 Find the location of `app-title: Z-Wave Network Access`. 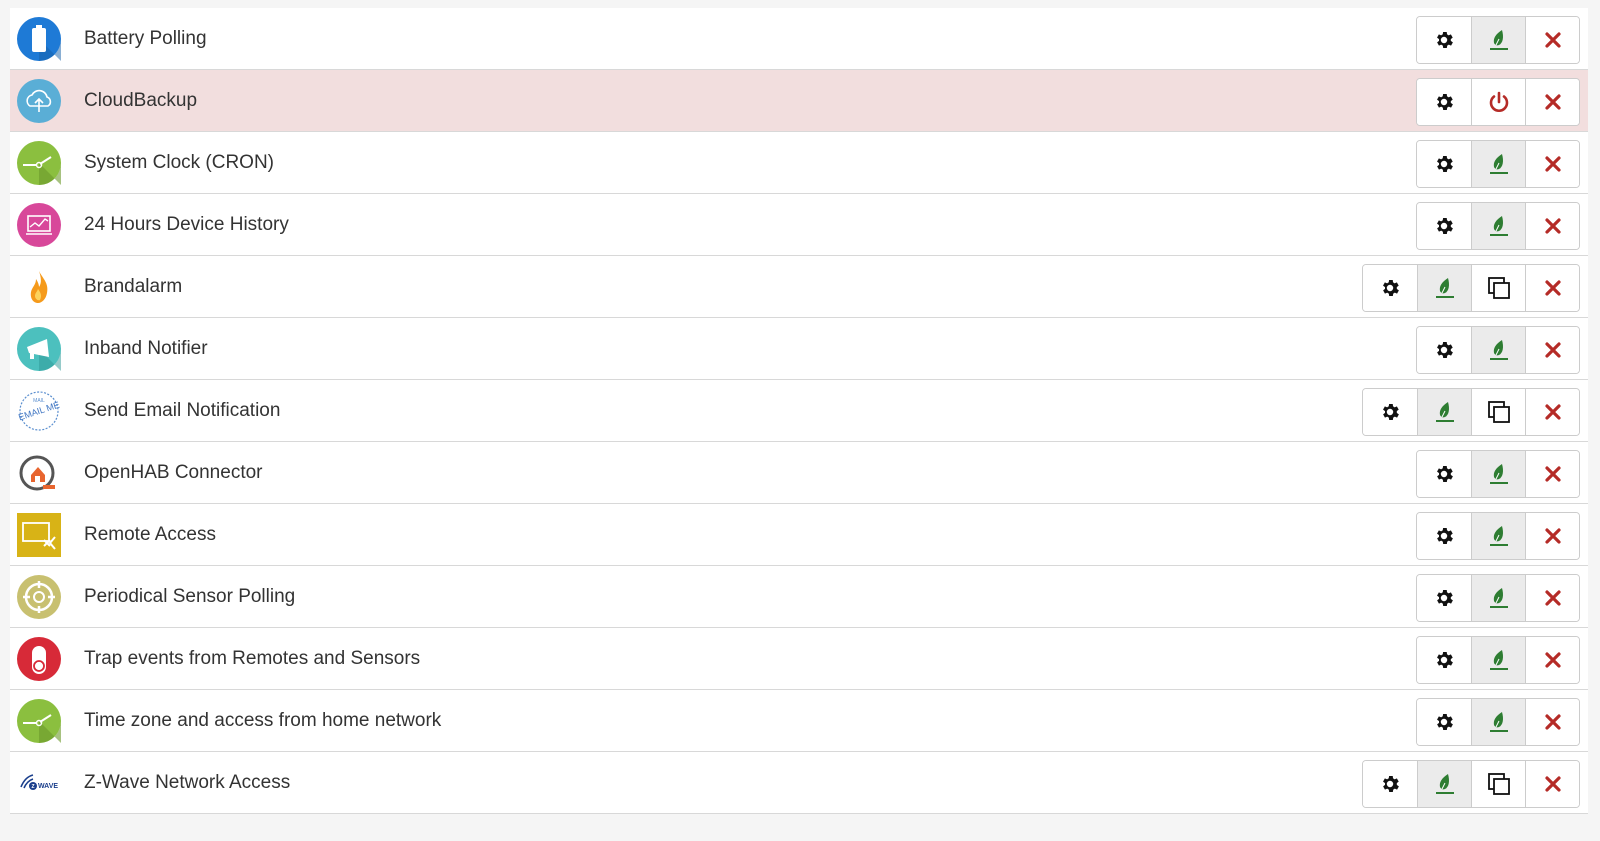

app-title: Z-Wave Network Access is located at coordinates (187, 783).